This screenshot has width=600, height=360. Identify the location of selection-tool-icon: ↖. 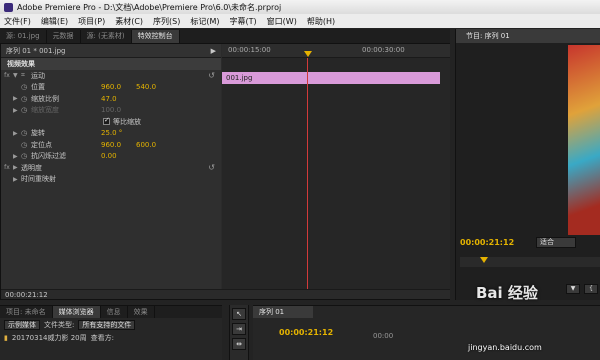
(239, 314).